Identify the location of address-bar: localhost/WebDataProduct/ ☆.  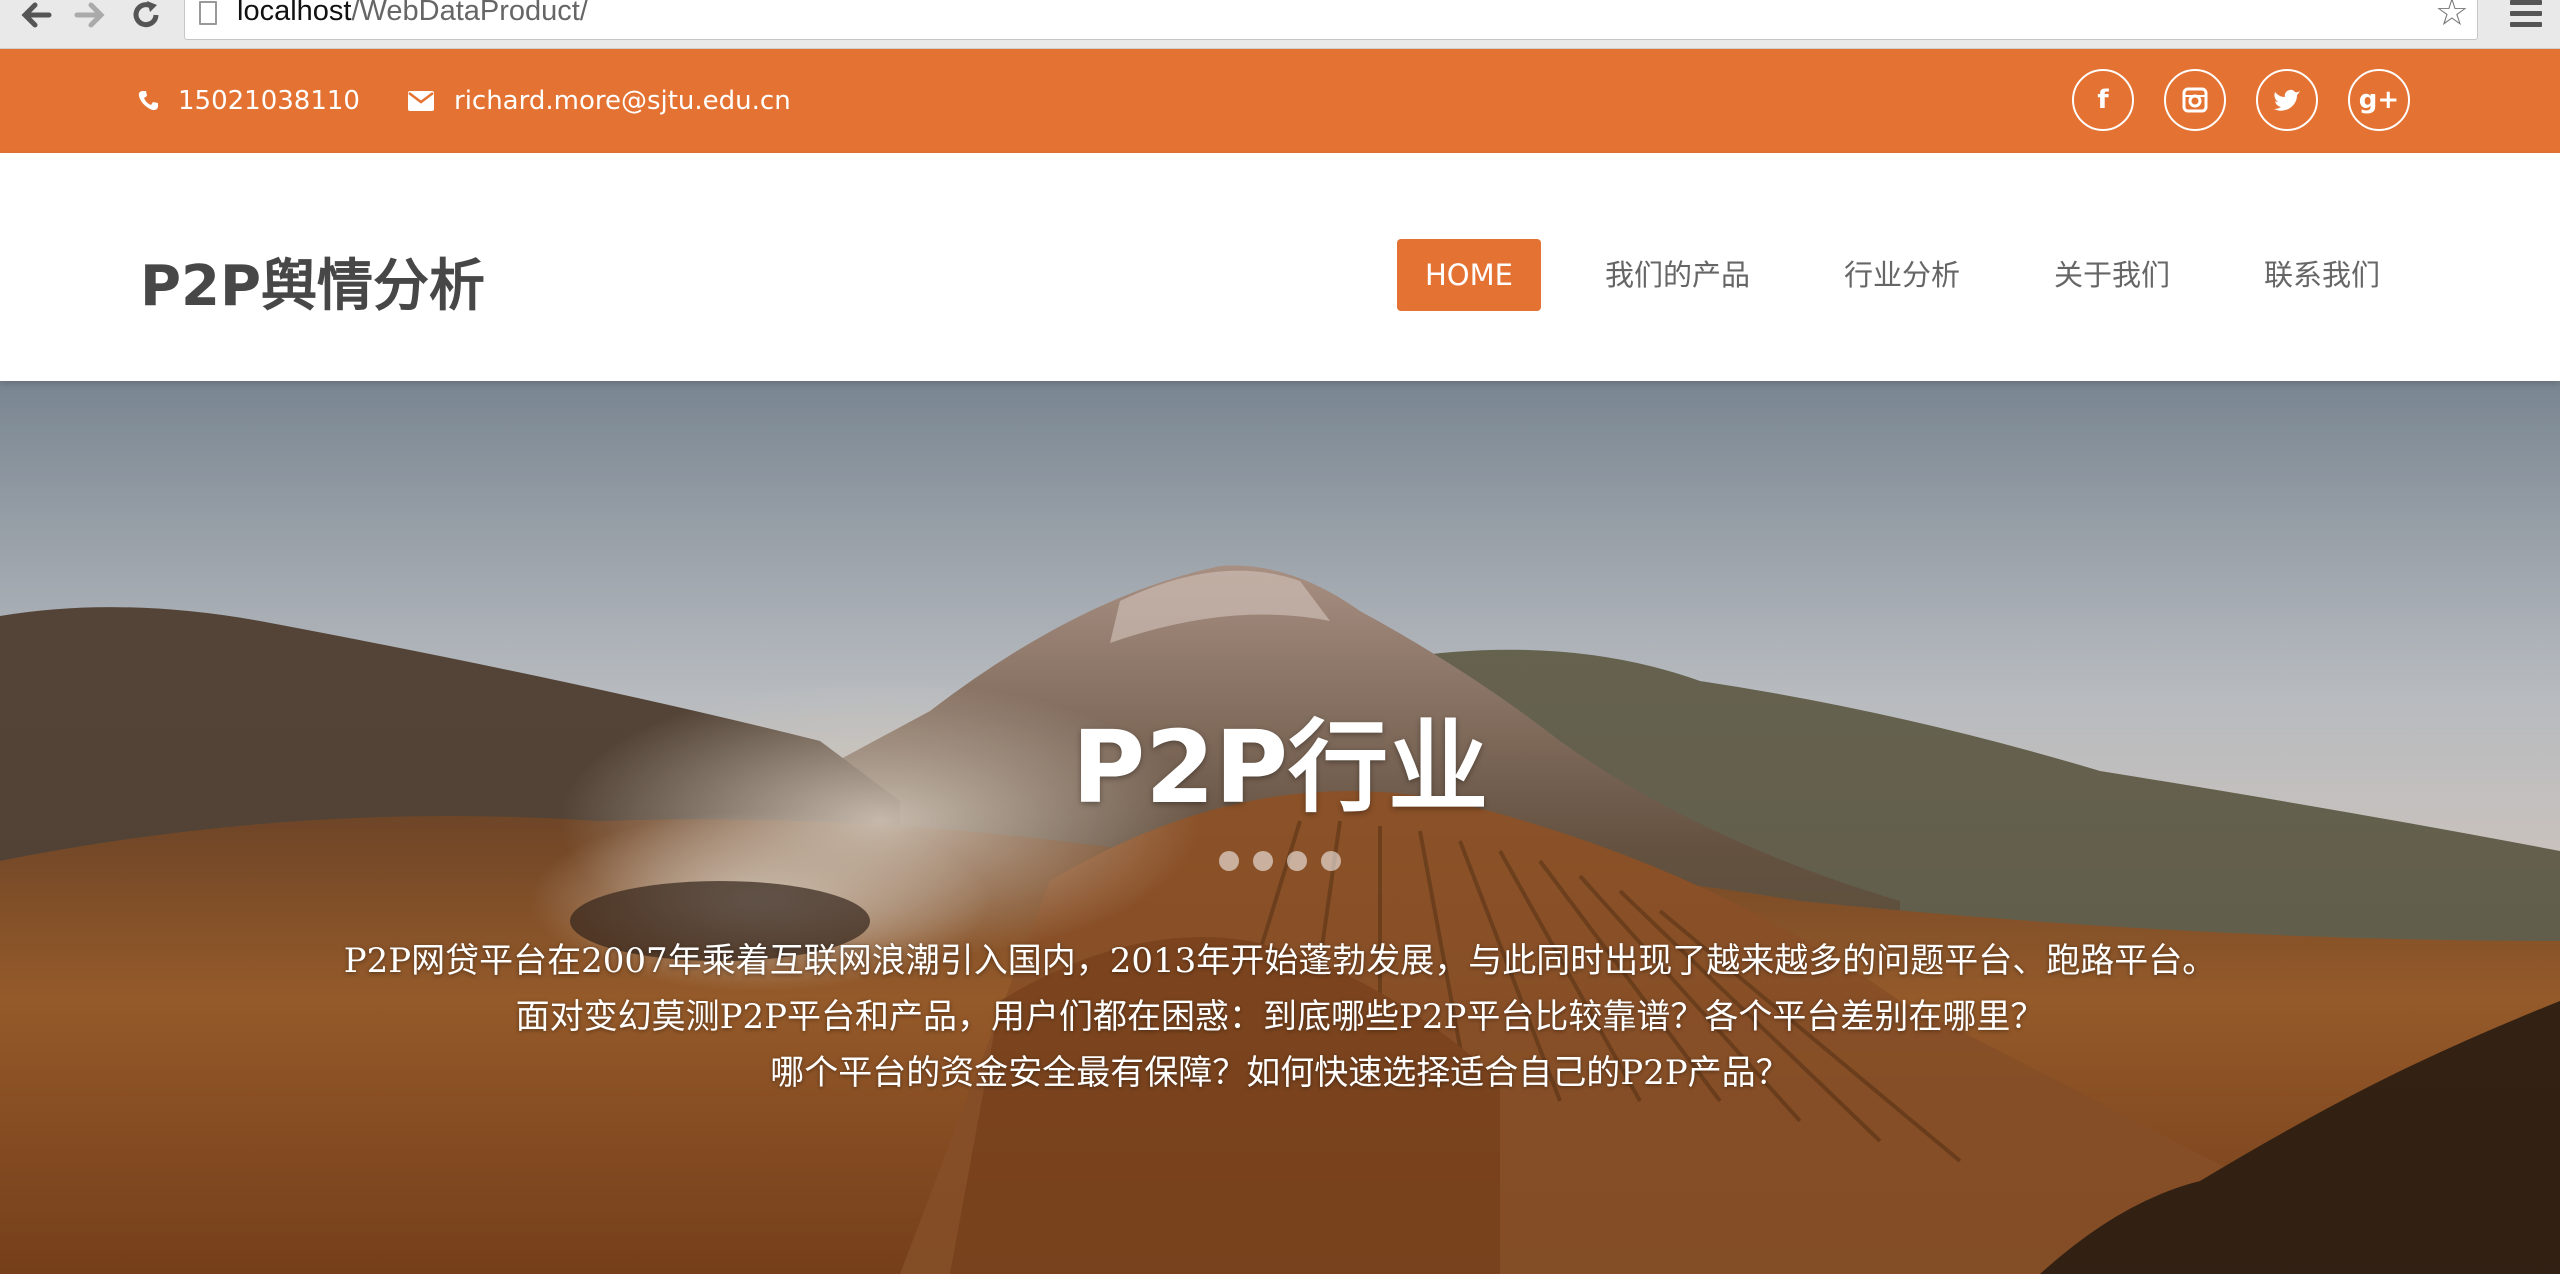
(1331, 20).